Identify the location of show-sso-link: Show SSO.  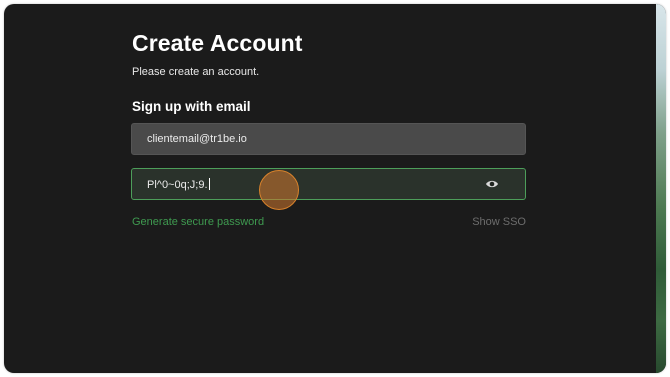
(499, 222).